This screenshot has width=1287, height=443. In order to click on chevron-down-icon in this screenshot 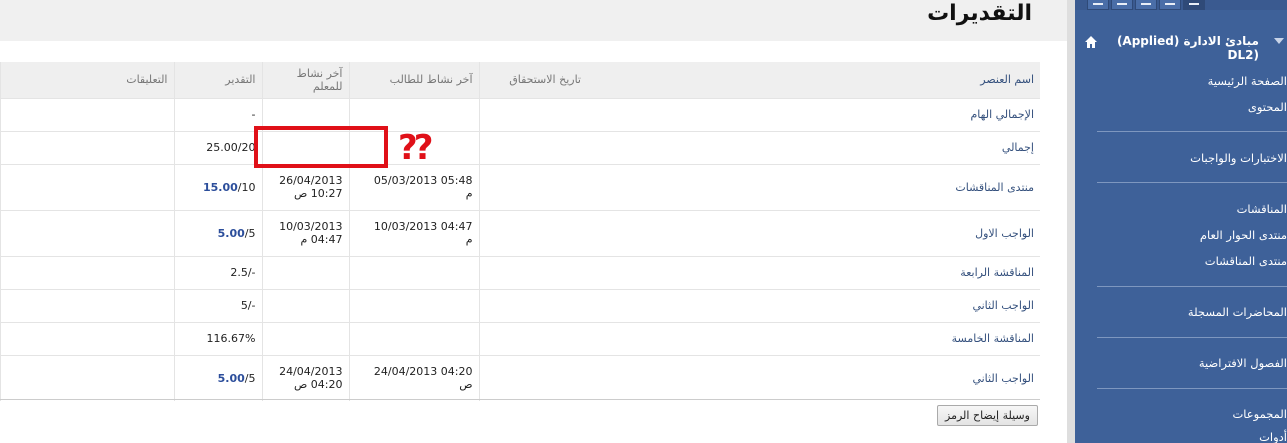, I will do `click(1279, 41)`.